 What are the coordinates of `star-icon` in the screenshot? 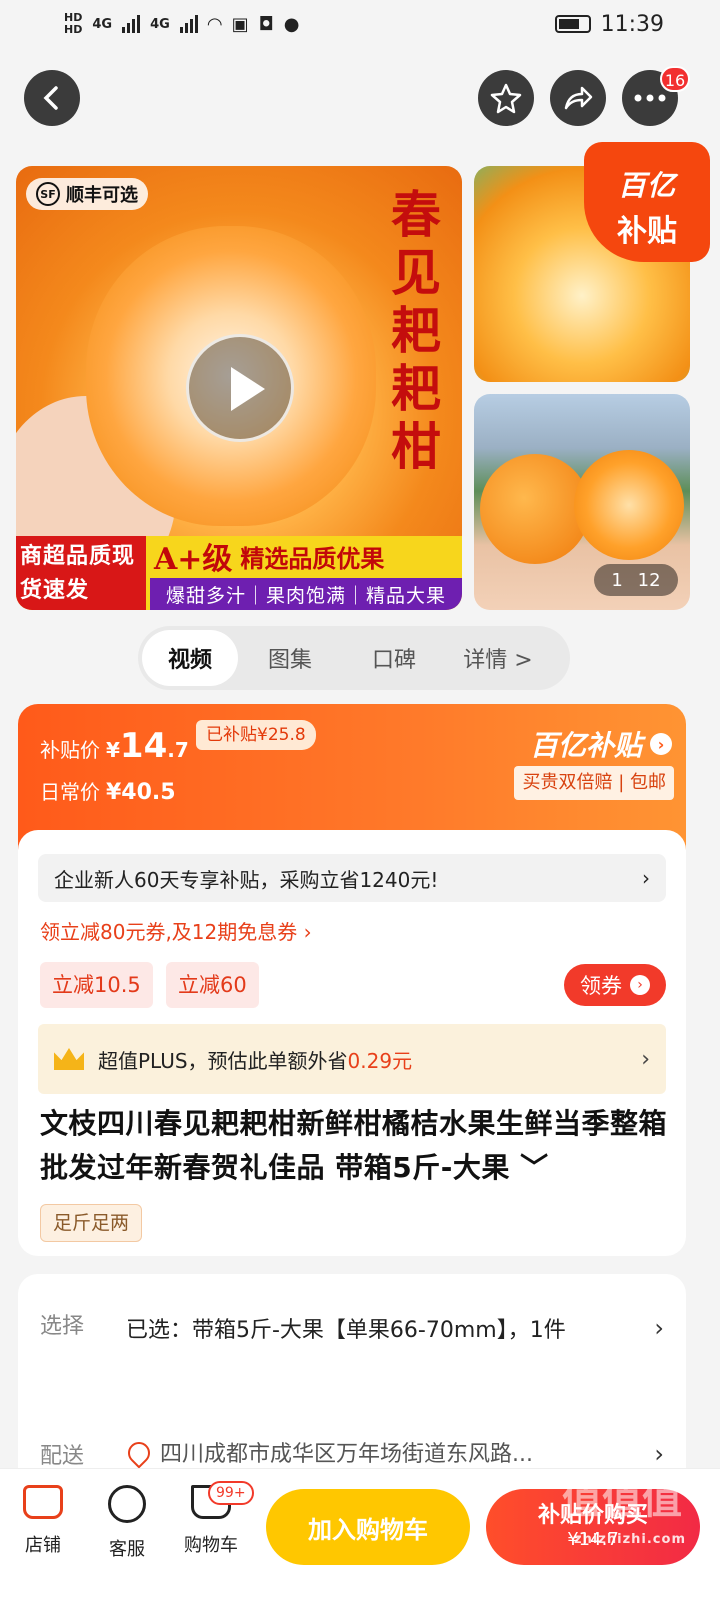 It's located at (506, 98).